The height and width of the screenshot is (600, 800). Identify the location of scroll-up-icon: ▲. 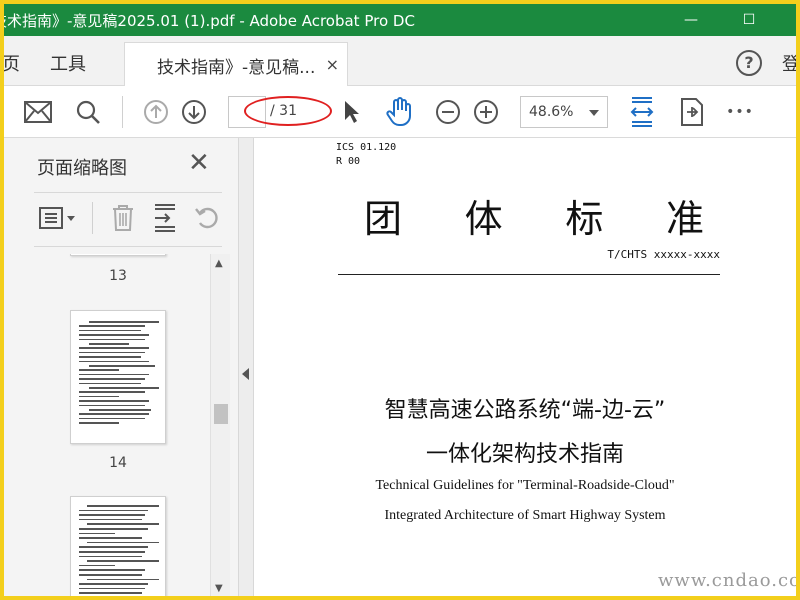
(219, 263).